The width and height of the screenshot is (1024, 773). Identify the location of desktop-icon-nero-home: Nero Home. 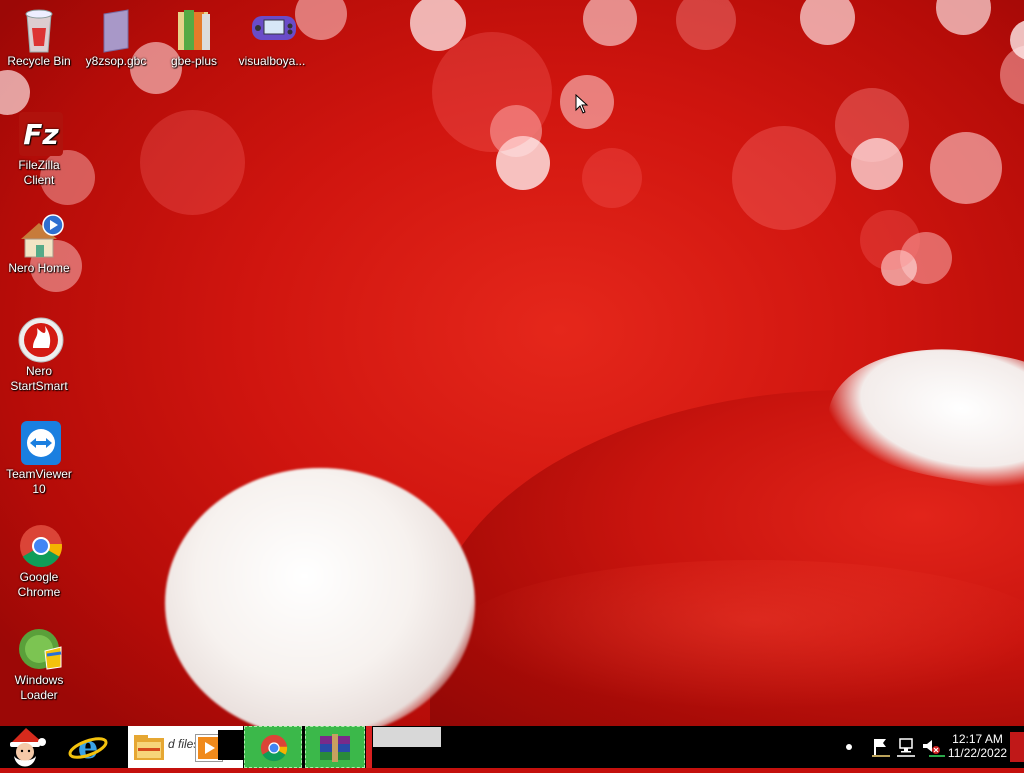
(39, 244).